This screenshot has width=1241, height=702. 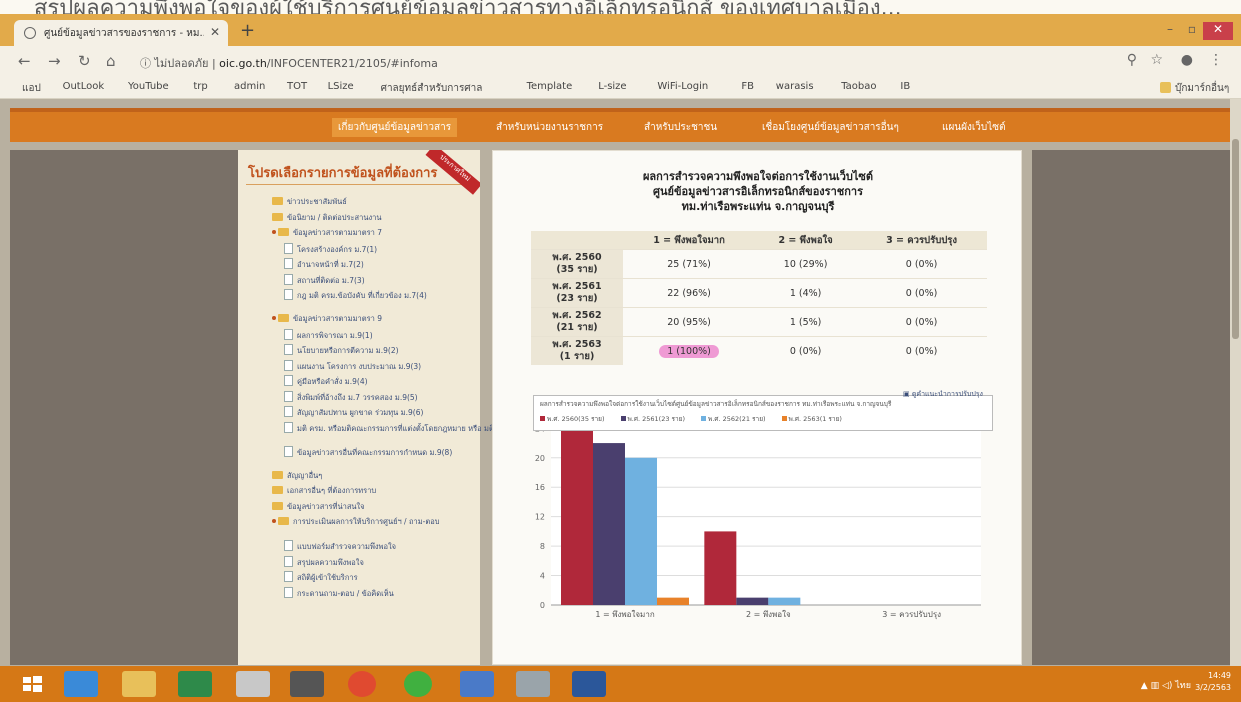 I want to click on legend-item: พ.ศ. 2562(21 ราย), so click(x=737, y=419).